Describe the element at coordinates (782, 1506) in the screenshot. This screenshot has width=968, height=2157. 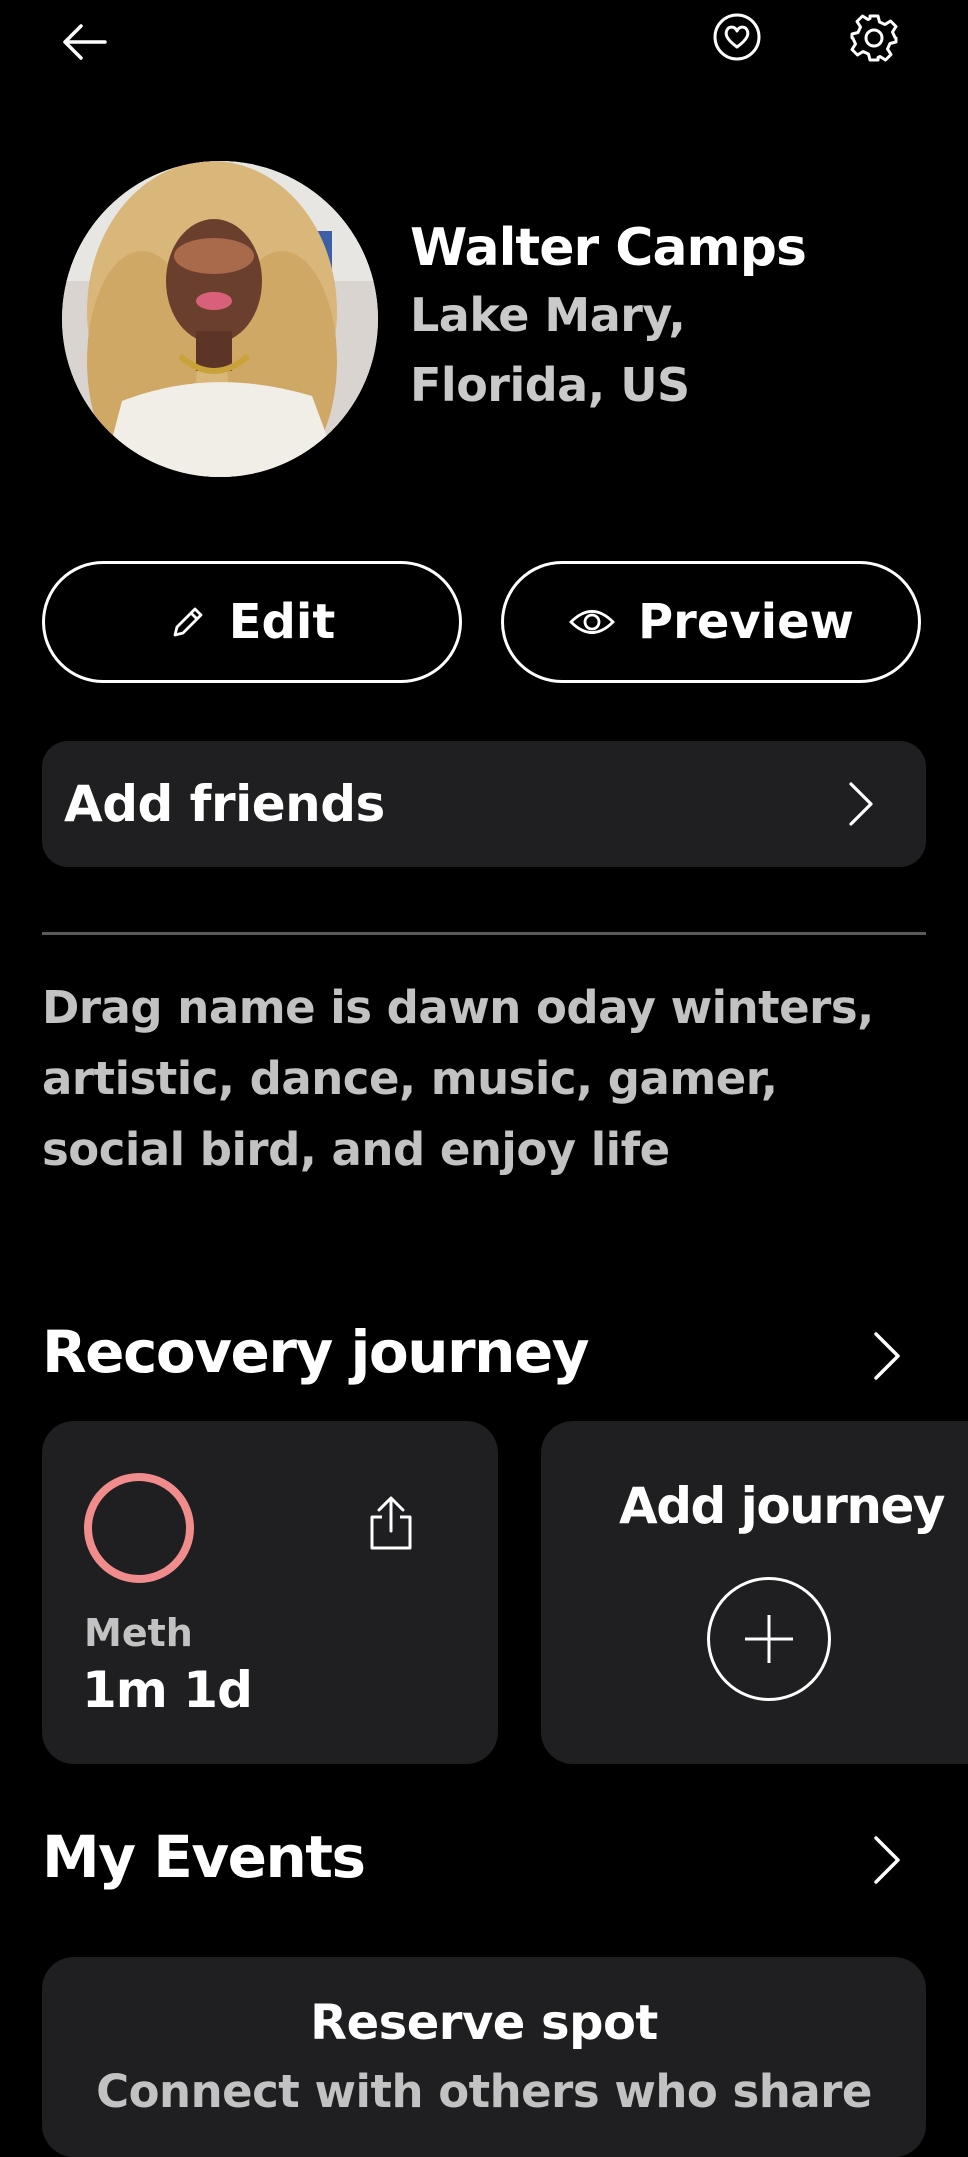
I see `add-journey-label: Add journey` at that location.